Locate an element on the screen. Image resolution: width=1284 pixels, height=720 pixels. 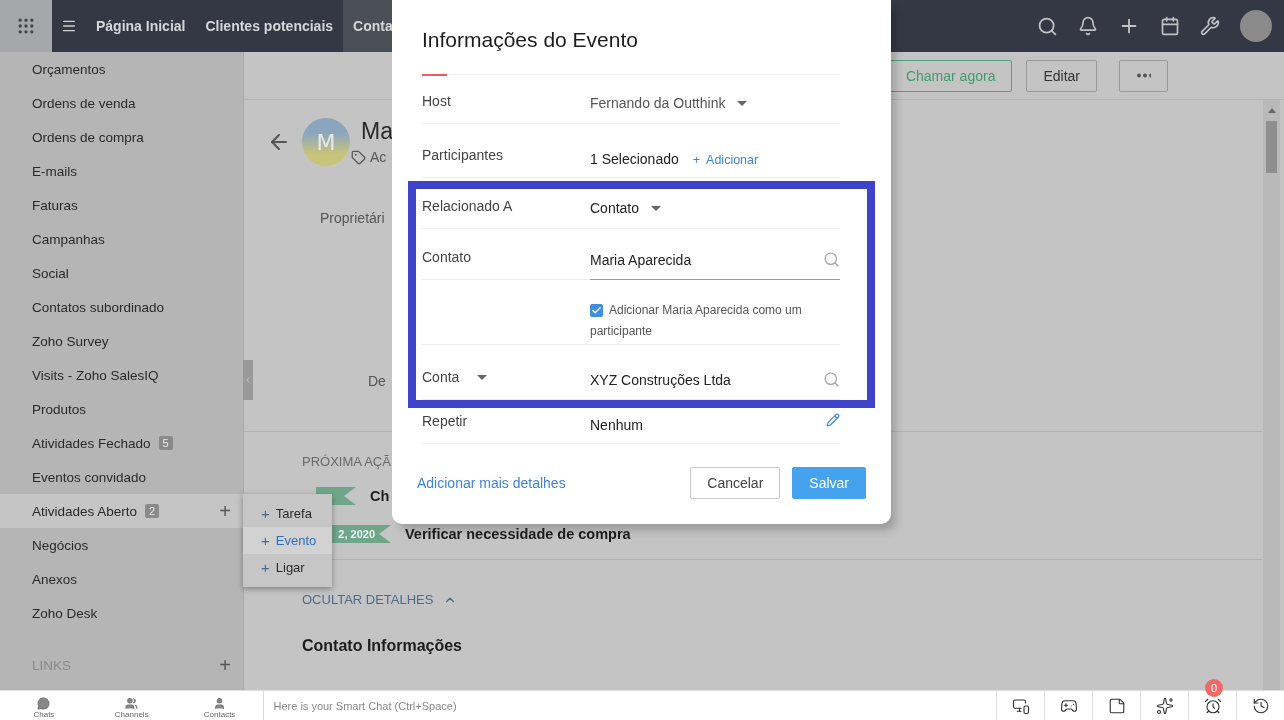
field-value: Nenhum is located at coordinates (616, 425).